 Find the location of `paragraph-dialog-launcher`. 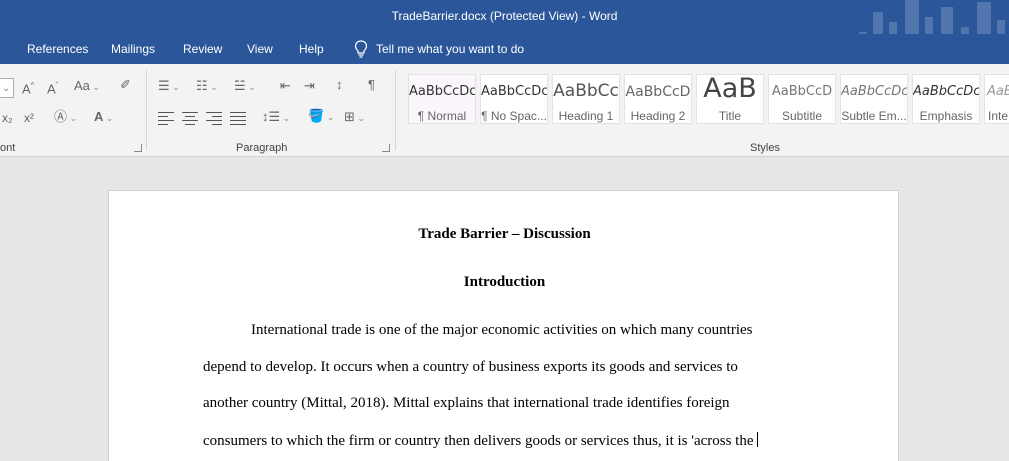

paragraph-dialog-launcher is located at coordinates (386, 148).